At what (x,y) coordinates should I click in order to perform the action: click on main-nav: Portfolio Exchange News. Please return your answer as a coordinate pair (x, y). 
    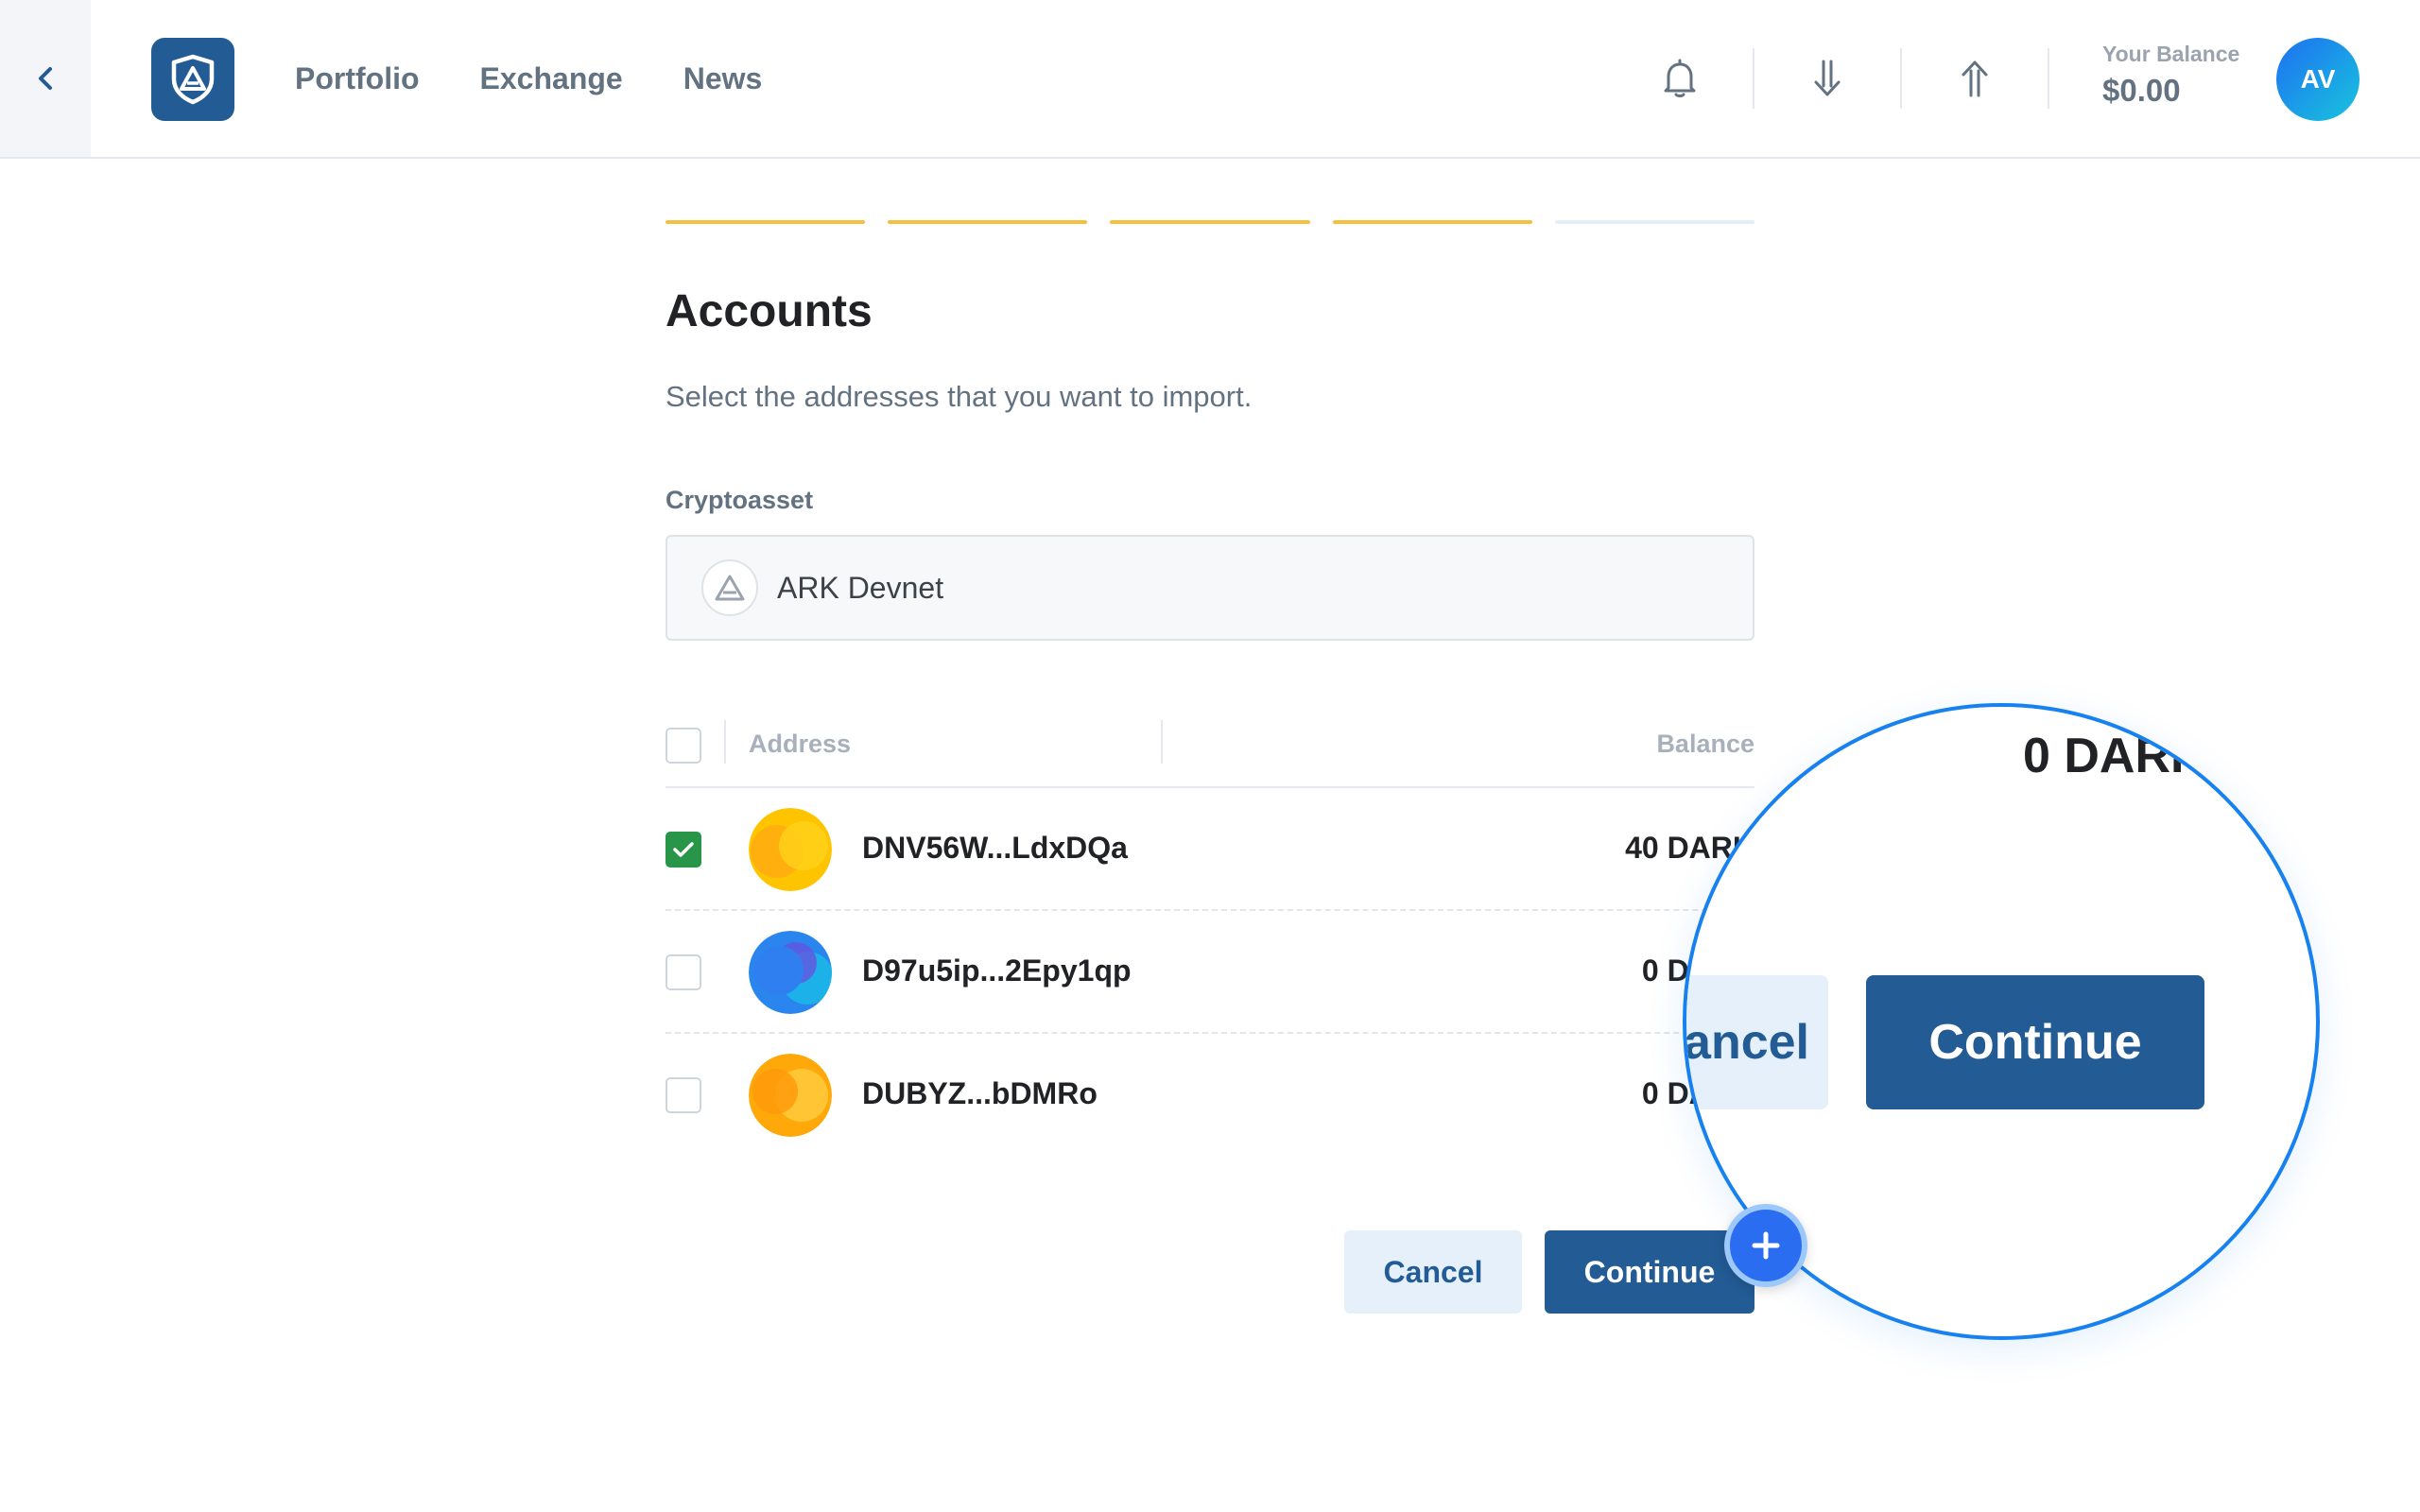
    Looking at the image, I should click on (528, 78).